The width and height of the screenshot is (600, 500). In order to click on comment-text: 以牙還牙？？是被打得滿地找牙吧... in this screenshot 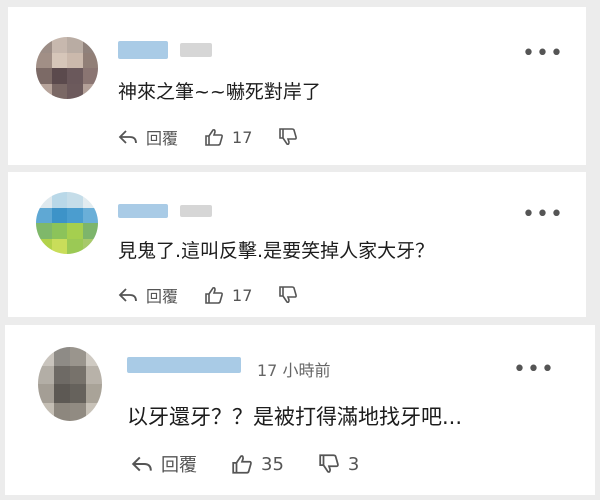, I will do `click(295, 417)`.